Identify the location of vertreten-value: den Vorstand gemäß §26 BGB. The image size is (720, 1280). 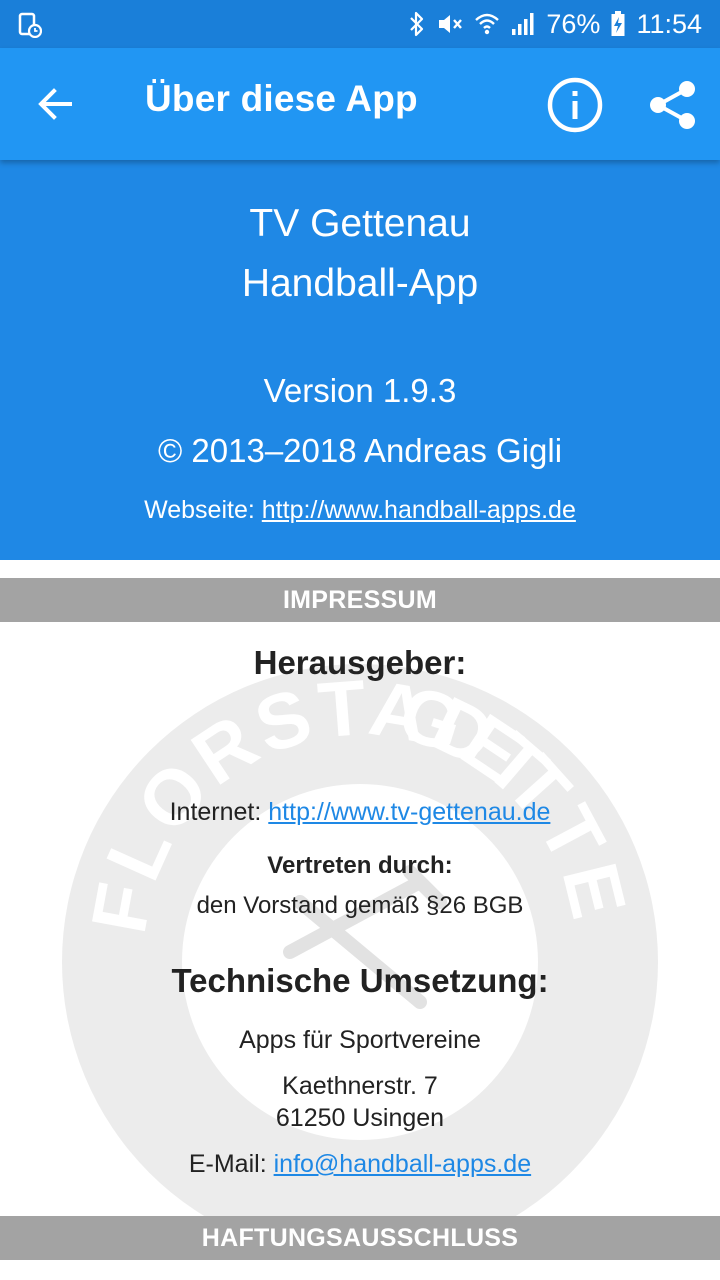
(360, 905).